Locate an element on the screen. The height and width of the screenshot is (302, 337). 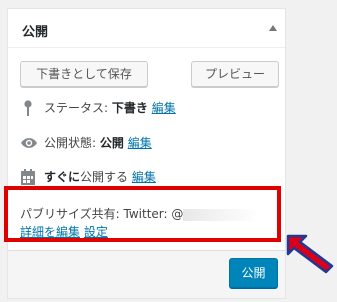
major-publishing-actions: 公開 is located at coordinates (146, 274).